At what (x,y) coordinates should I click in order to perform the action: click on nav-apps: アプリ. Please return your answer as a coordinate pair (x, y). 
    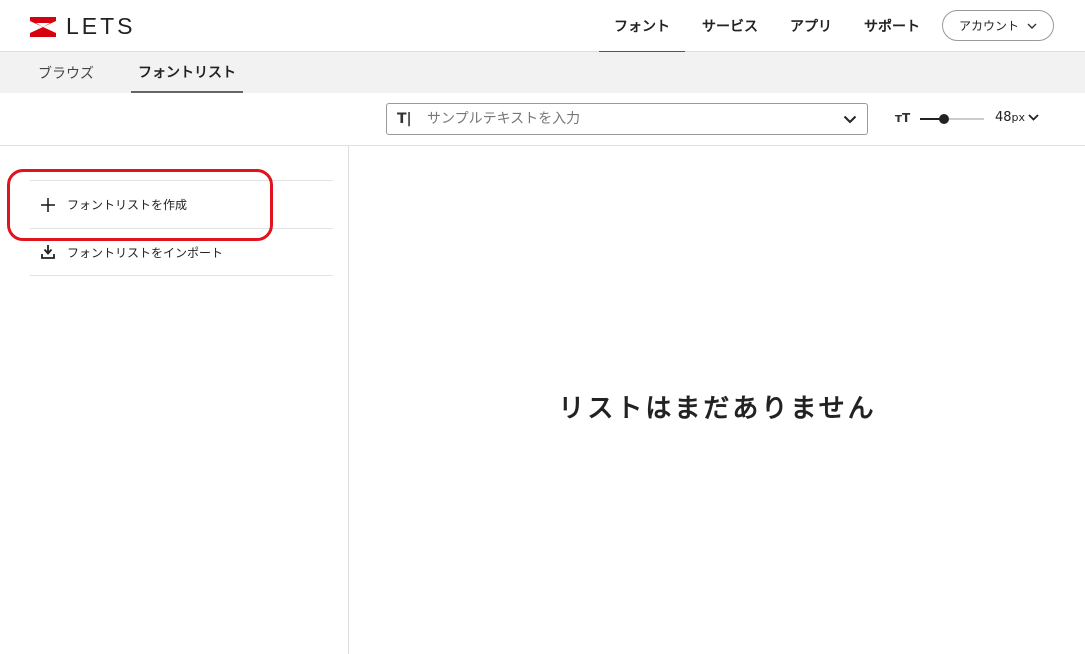
    Looking at the image, I should click on (811, 26).